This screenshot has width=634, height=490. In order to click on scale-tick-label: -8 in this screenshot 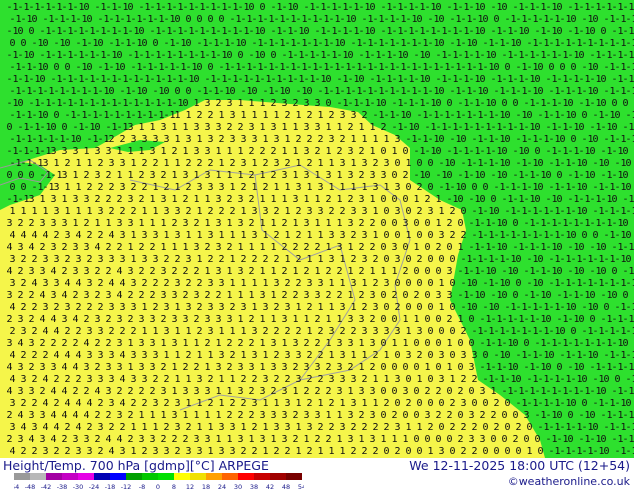, I will do `click(142, 486)`.